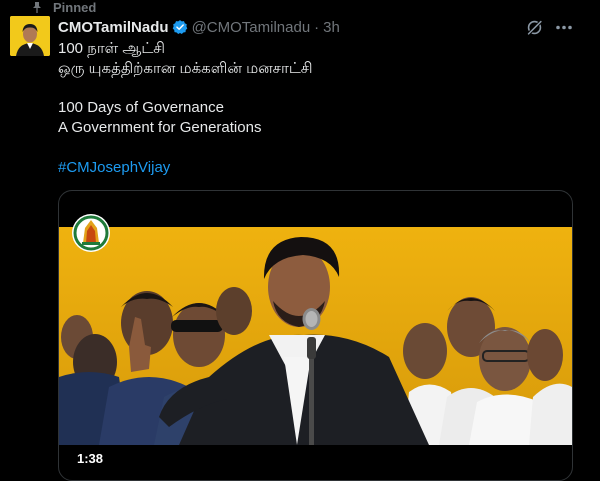  Describe the element at coordinates (564, 27) in the screenshot. I see `more-options-icon` at that location.